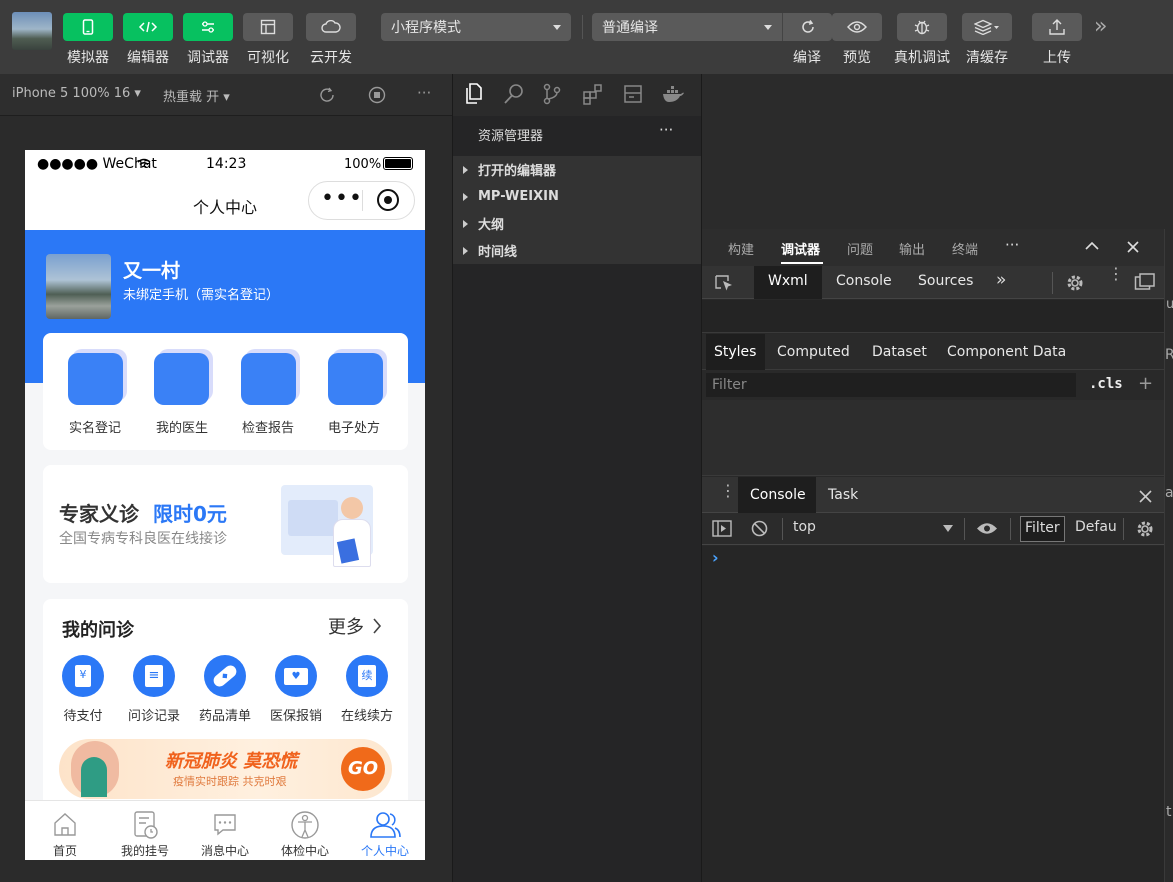 The image size is (1173, 882). Describe the element at coordinates (305, 830) in the screenshot. I see `tab-checkup: 体检中心` at that location.